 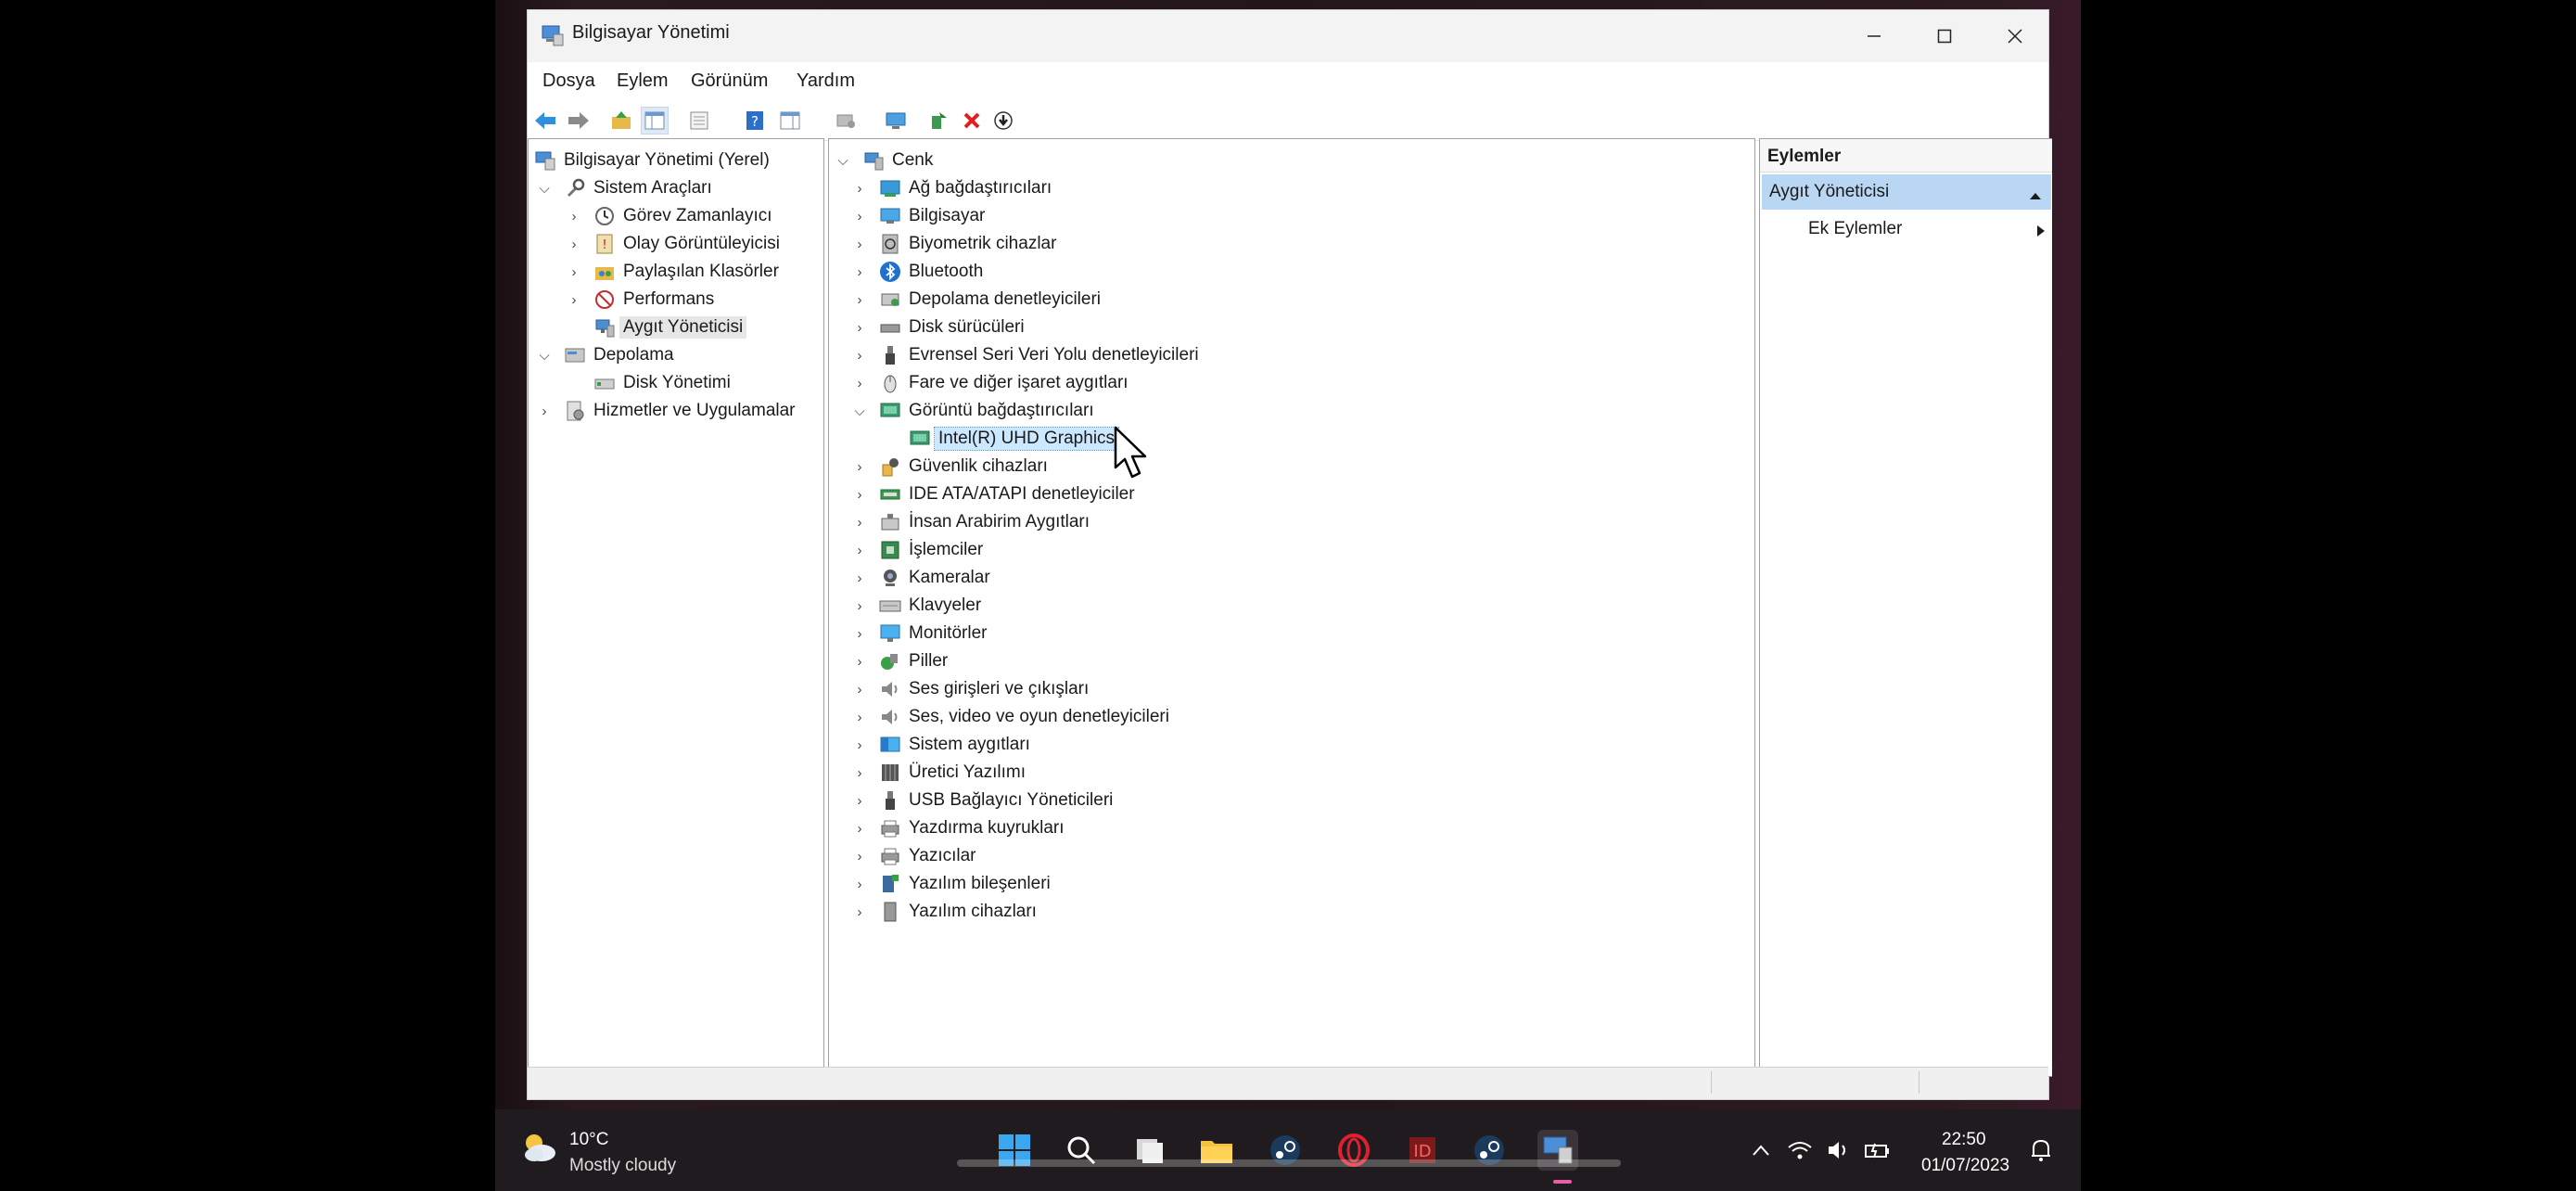 What do you see at coordinates (1944, 36) in the screenshot?
I see `maximize-button` at bounding box center [1944, 36].